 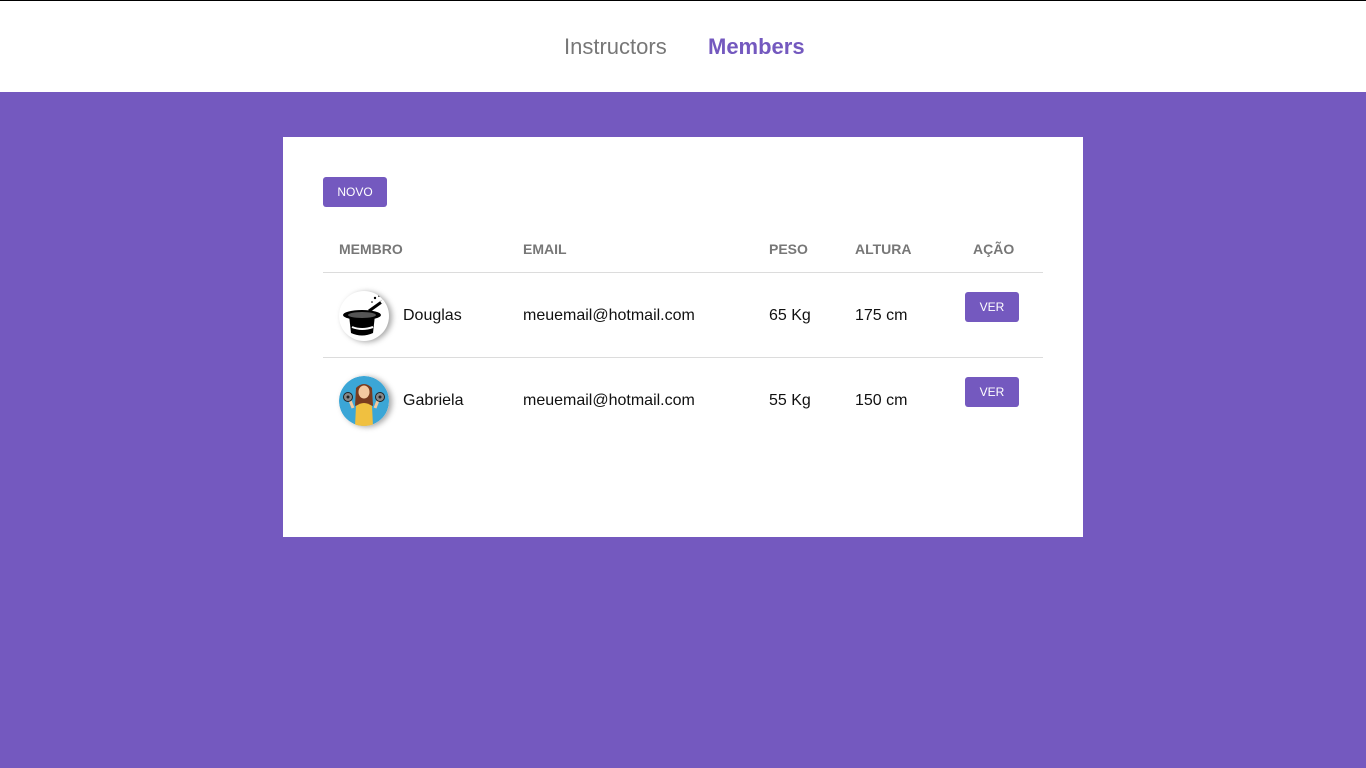 I want to click on magic-hat-icon, so click(x=364, y=315).